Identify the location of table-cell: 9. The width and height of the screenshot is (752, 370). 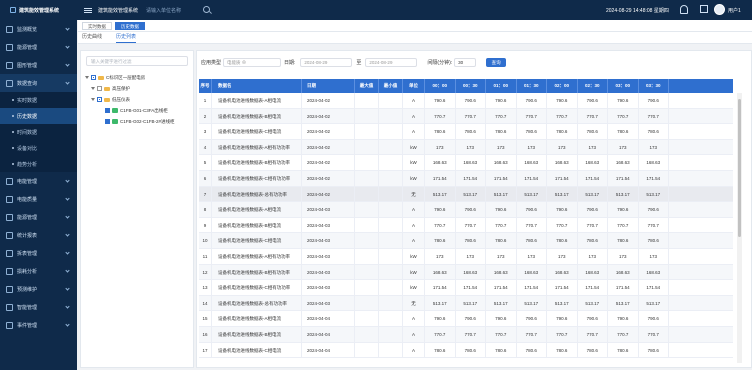
(205, 225).